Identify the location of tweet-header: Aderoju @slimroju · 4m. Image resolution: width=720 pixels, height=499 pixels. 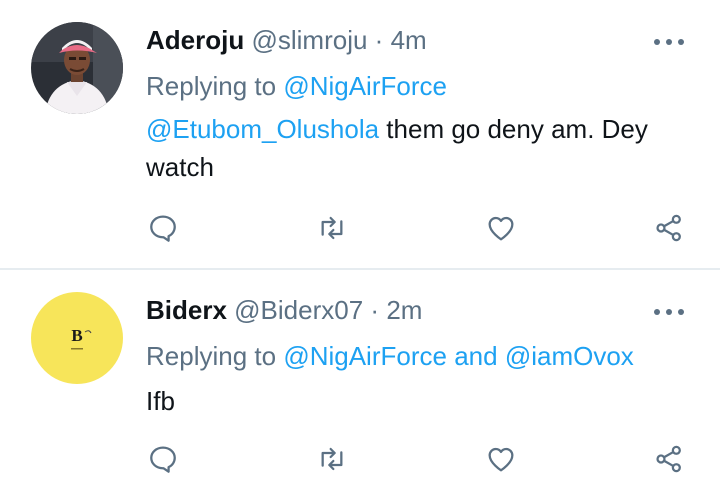
(286, 40).